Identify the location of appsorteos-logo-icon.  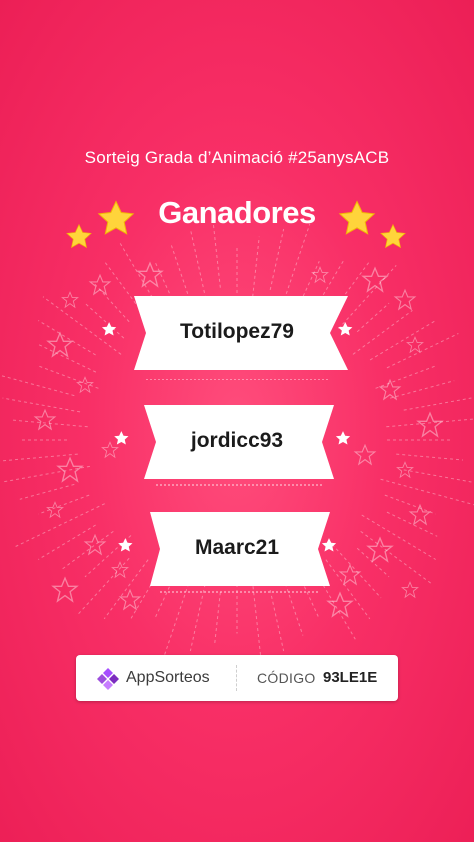
(108, 679).